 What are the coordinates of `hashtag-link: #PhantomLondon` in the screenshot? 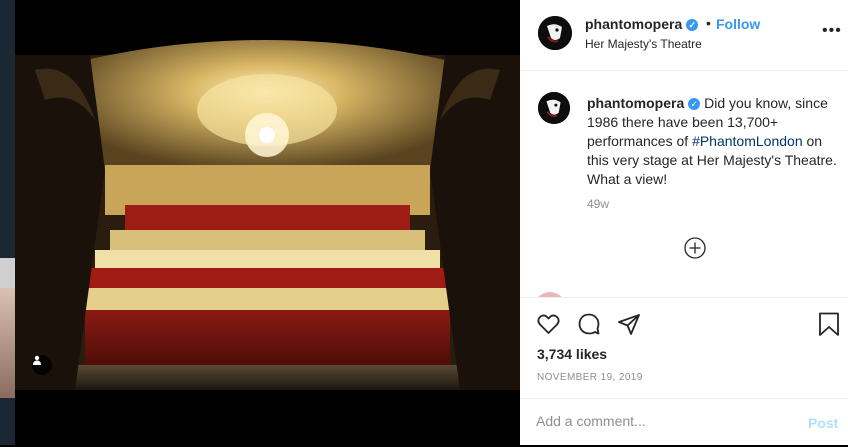 It's located at (747, 141).